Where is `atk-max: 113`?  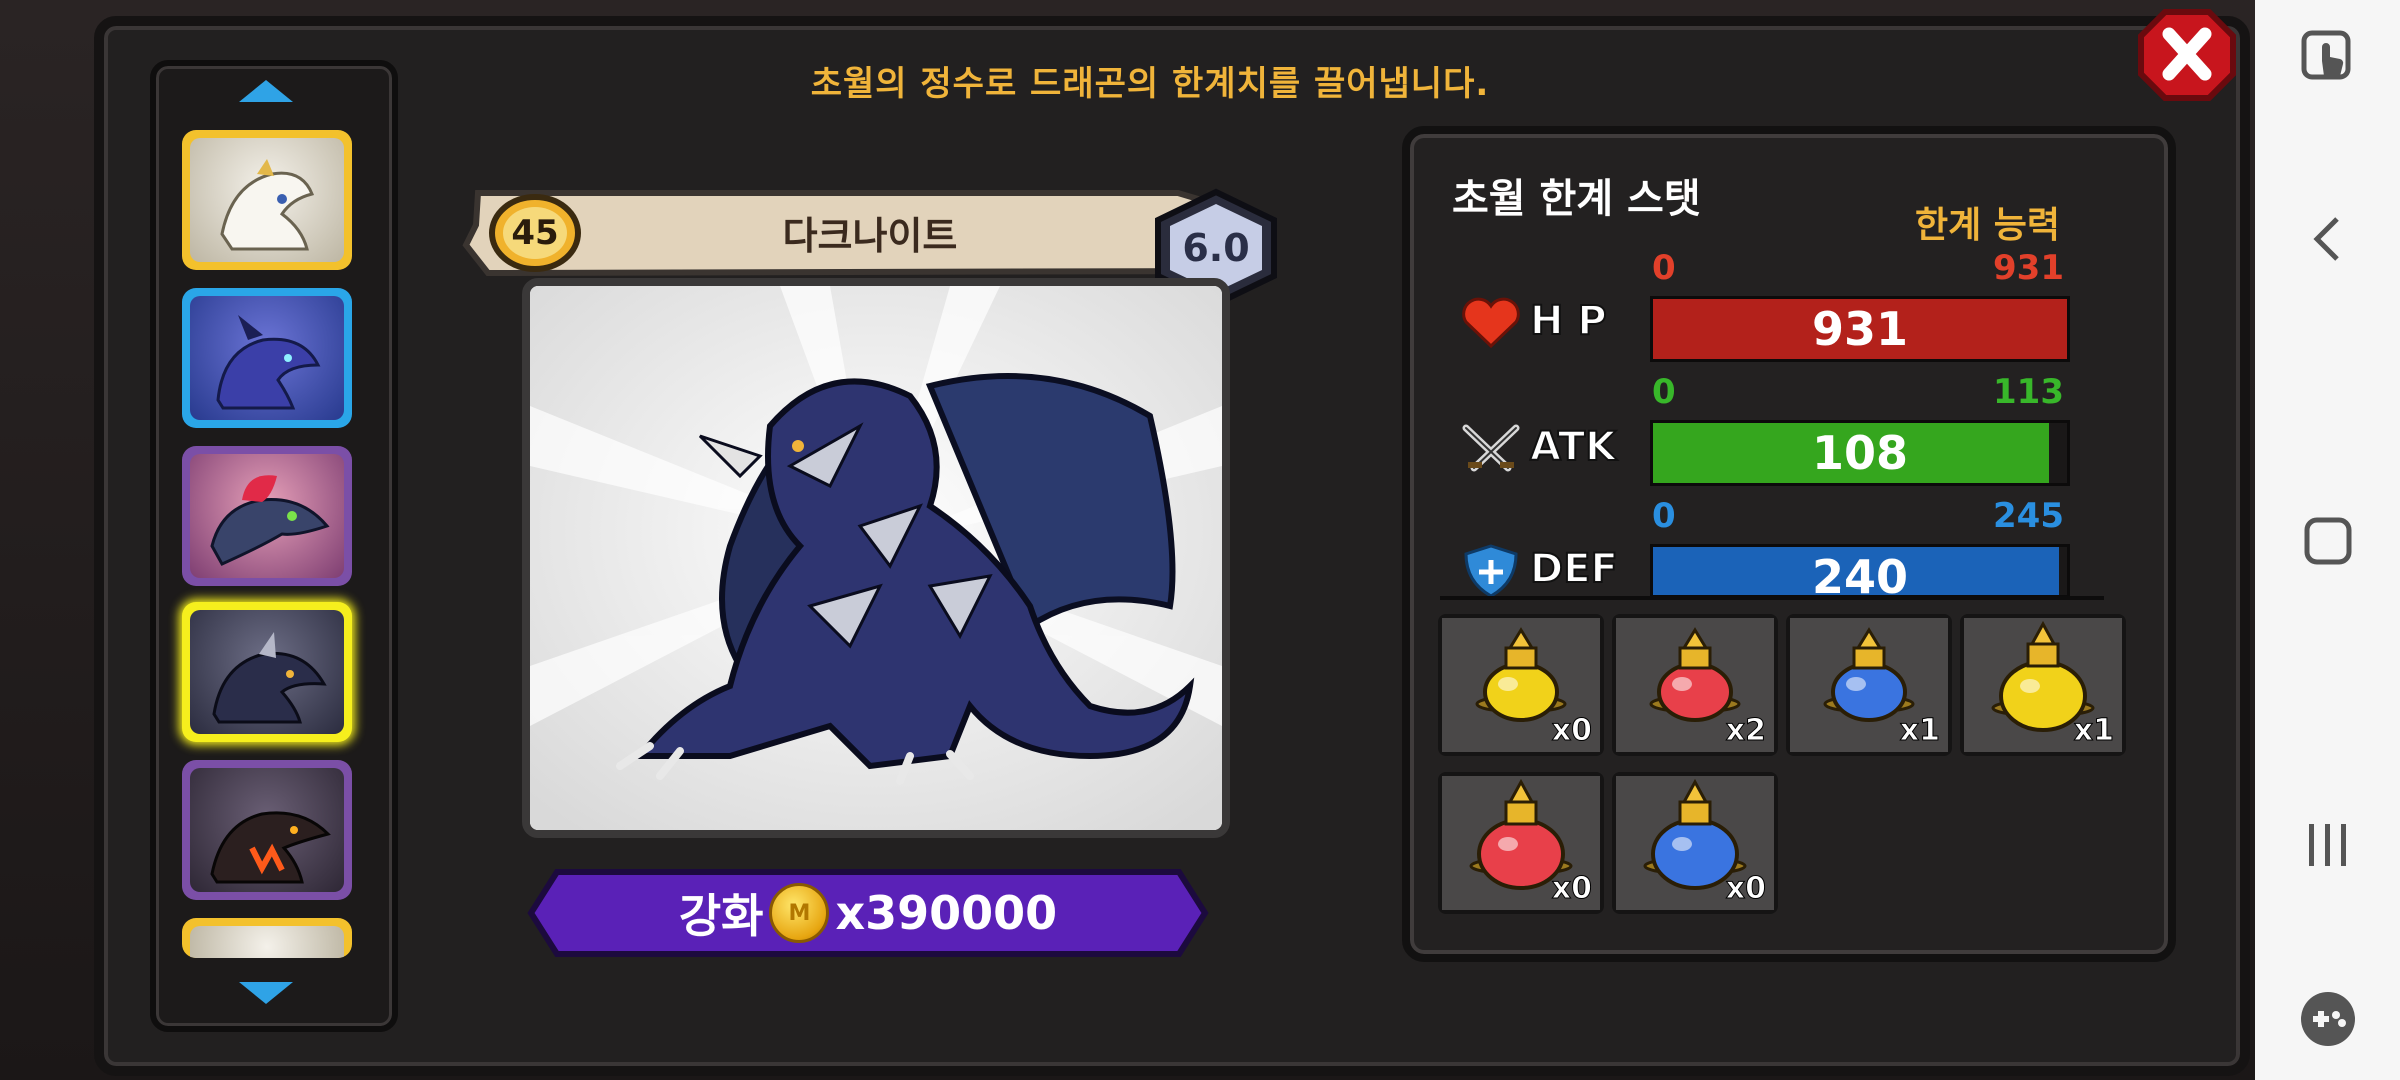 atk-max: 113 is located at coordinates (2028, 392).